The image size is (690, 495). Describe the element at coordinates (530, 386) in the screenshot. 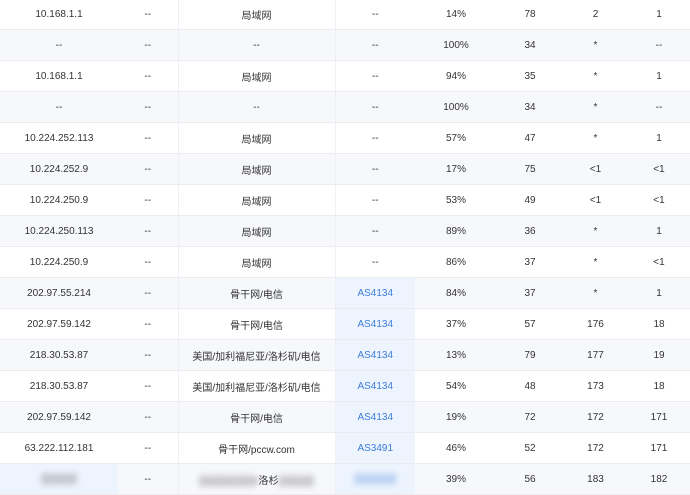

I see `hop-sent-cell: 48` at that location.